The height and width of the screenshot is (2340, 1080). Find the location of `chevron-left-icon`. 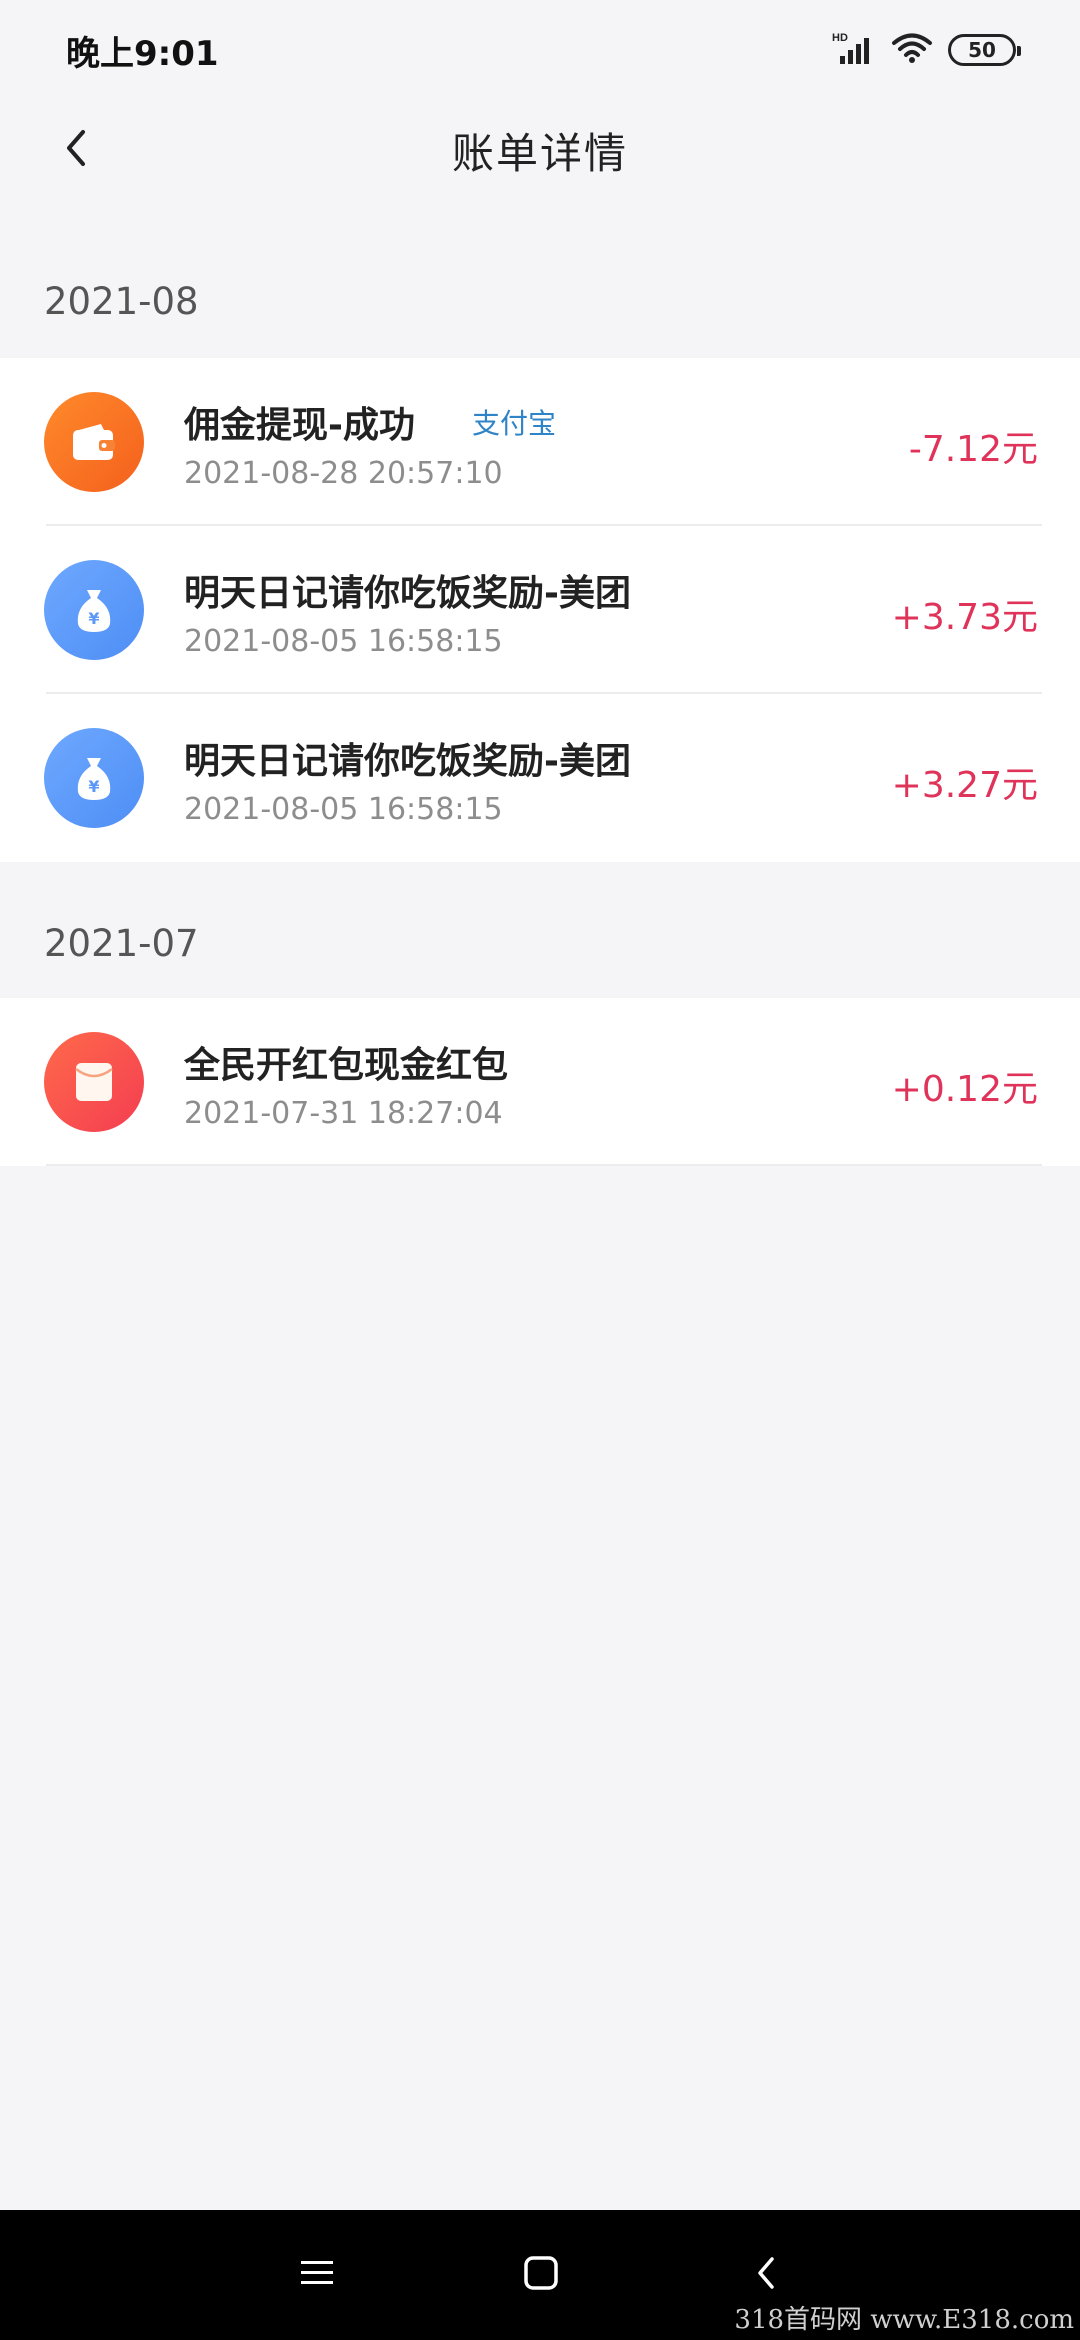

chevron-left-icon is located at coordinates (76, 150).